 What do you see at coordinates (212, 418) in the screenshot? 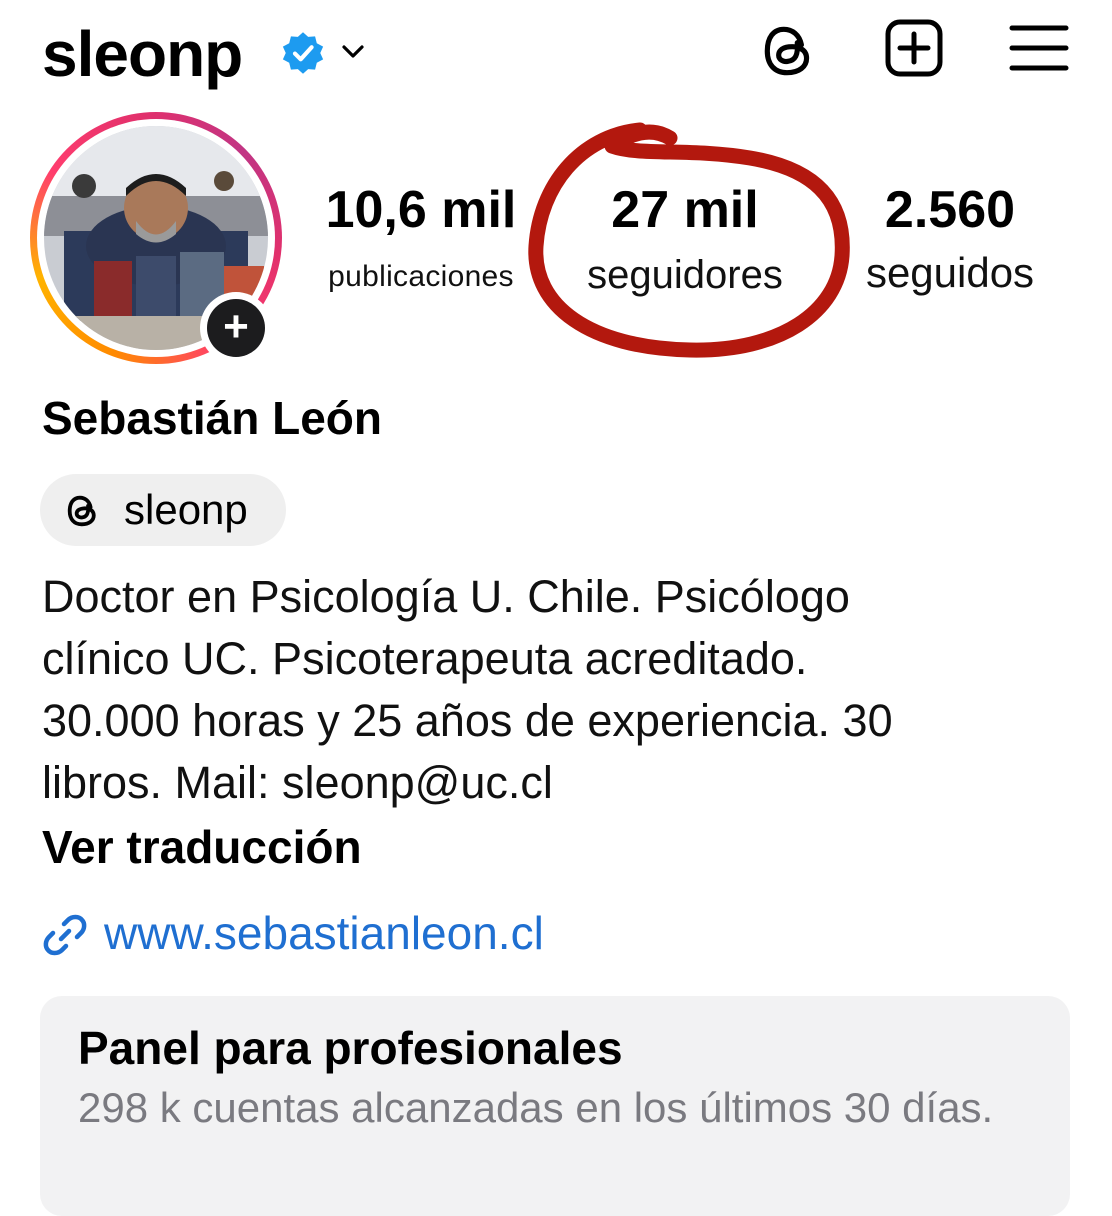
I see `profile-full-name: Sebastián León` at bounding box center [212, 418].